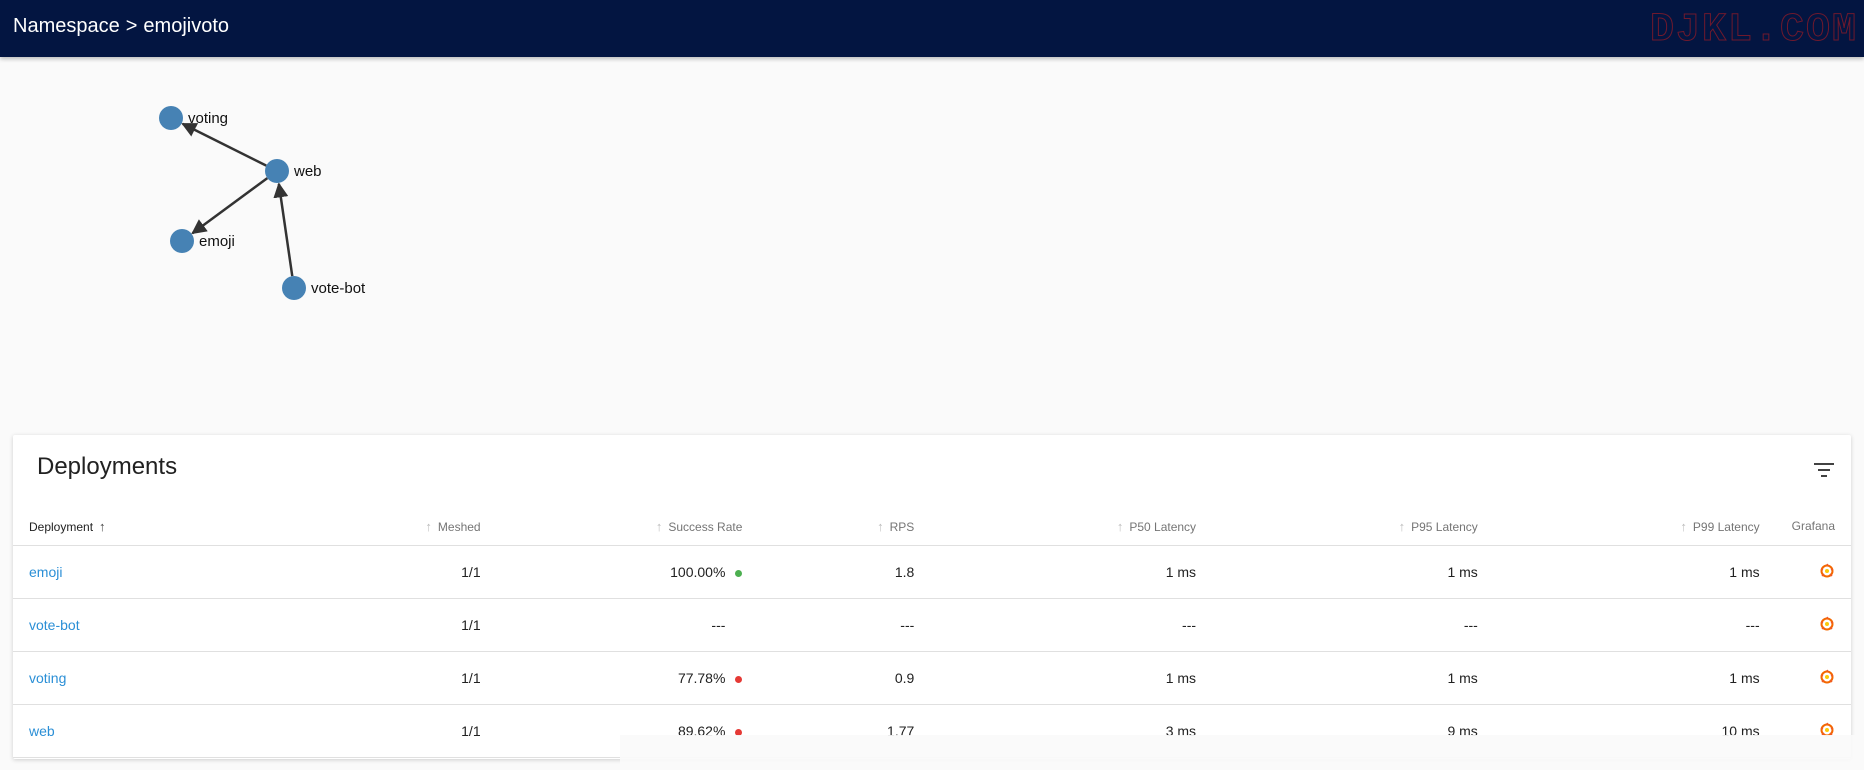  What do you see at coordinates (627, 678) in the screenshot?
I see `cell-success-rate: 77.78%` at bounding box center [627, 678].